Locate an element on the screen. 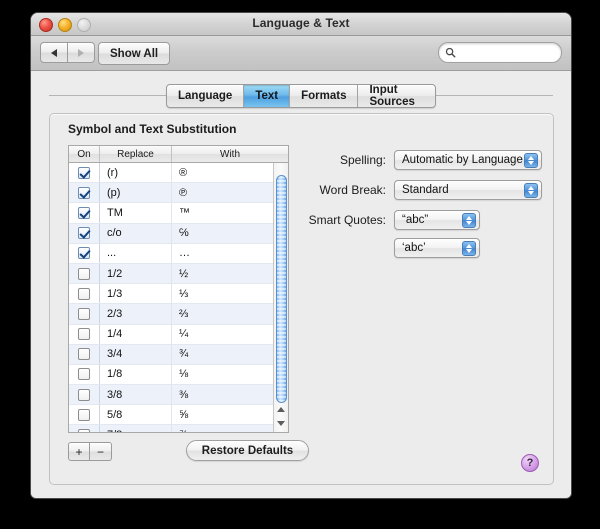 This screenshot has height=529, width=600. cell-with: ℅ is located at coordinates (230, 233).